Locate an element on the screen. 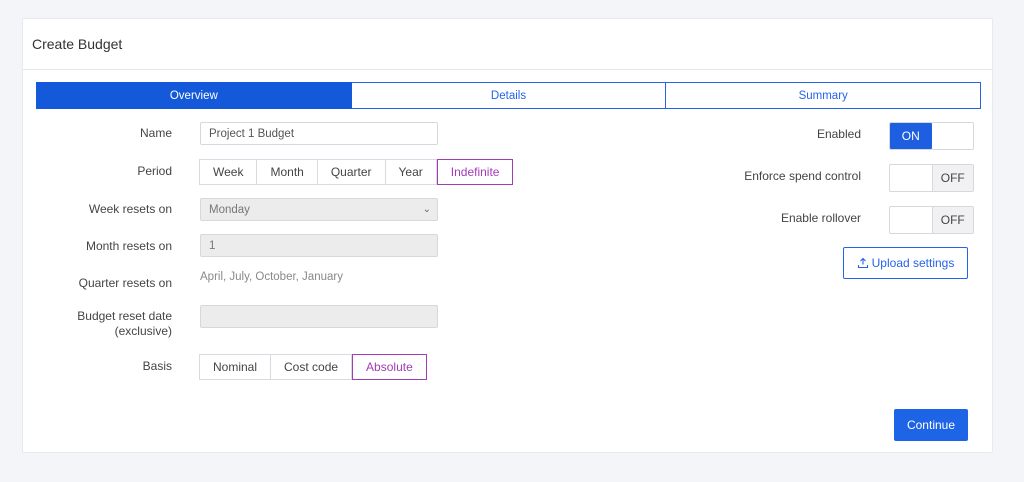  budget-reset-date-label-line1: Budget reset date is located at coordinates (124, 316).